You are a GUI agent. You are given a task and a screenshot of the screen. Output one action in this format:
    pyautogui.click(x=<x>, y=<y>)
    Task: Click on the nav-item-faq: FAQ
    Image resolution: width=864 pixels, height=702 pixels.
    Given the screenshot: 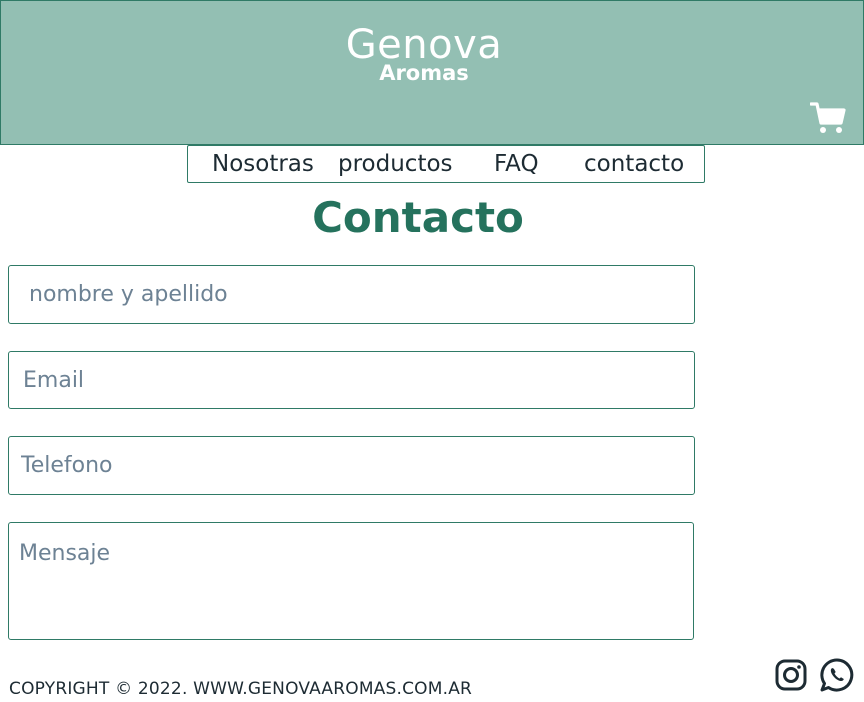 What is the action you would take?
    pyautogui.click(x=516, y=164)
    